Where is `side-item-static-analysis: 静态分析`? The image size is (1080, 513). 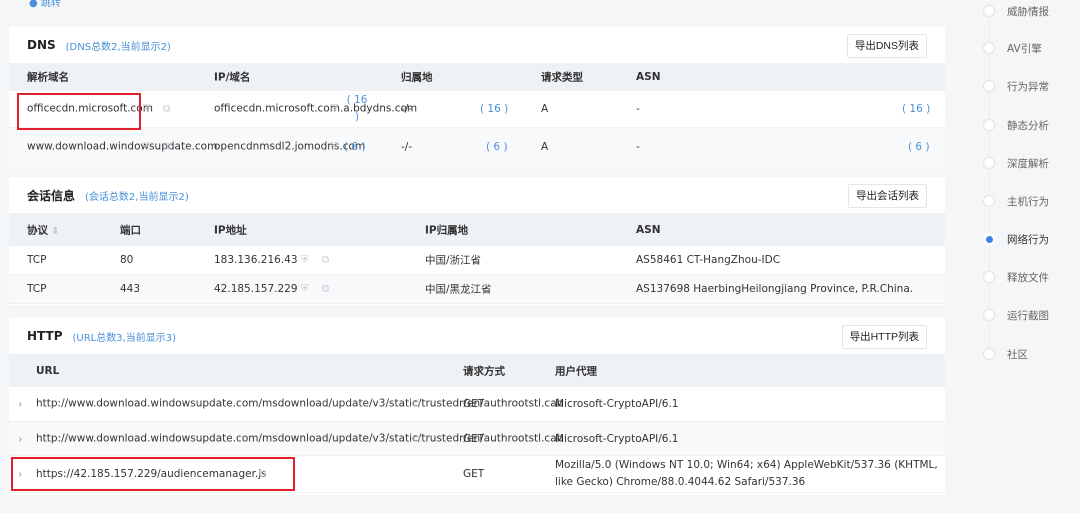 side-item-static-analysis: 静态分析 is located at coordinates (1016, 125).